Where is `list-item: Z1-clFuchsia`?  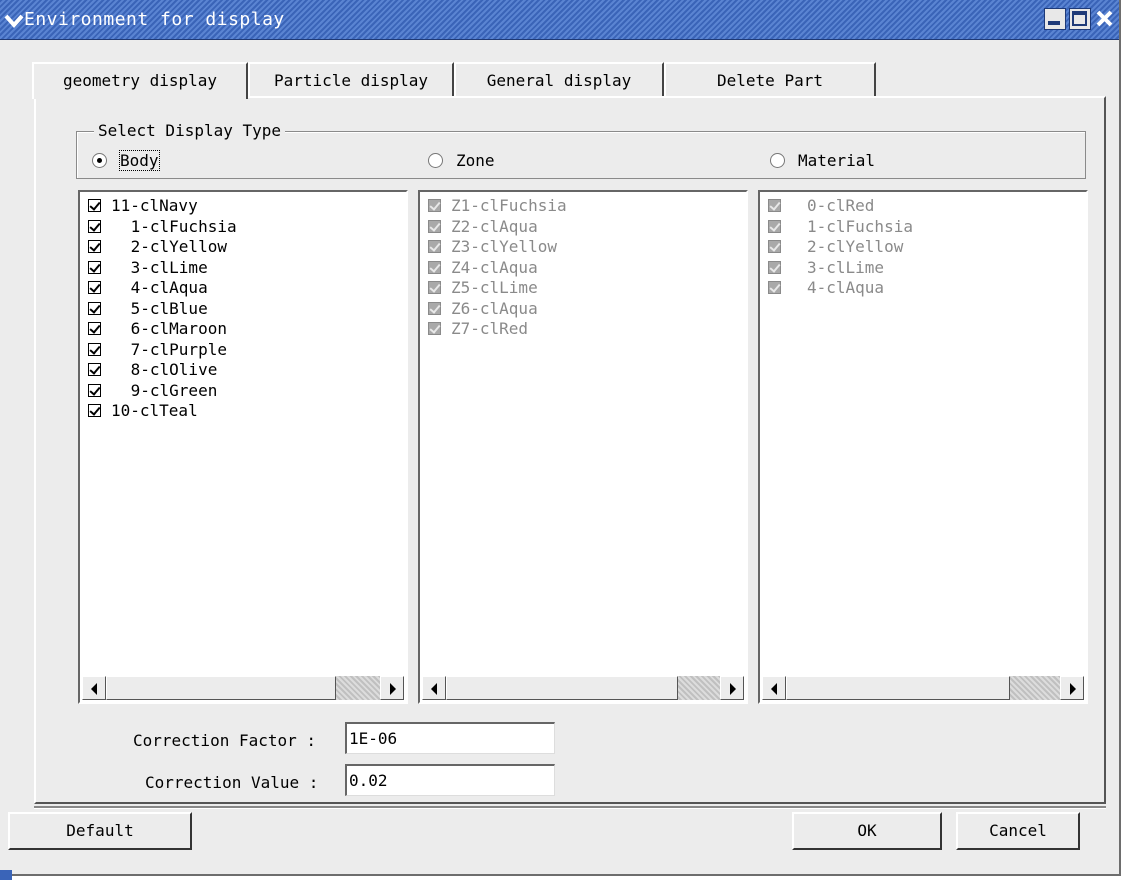 list-item: Z1-clFuchsia is located at coordinates (497, 206).